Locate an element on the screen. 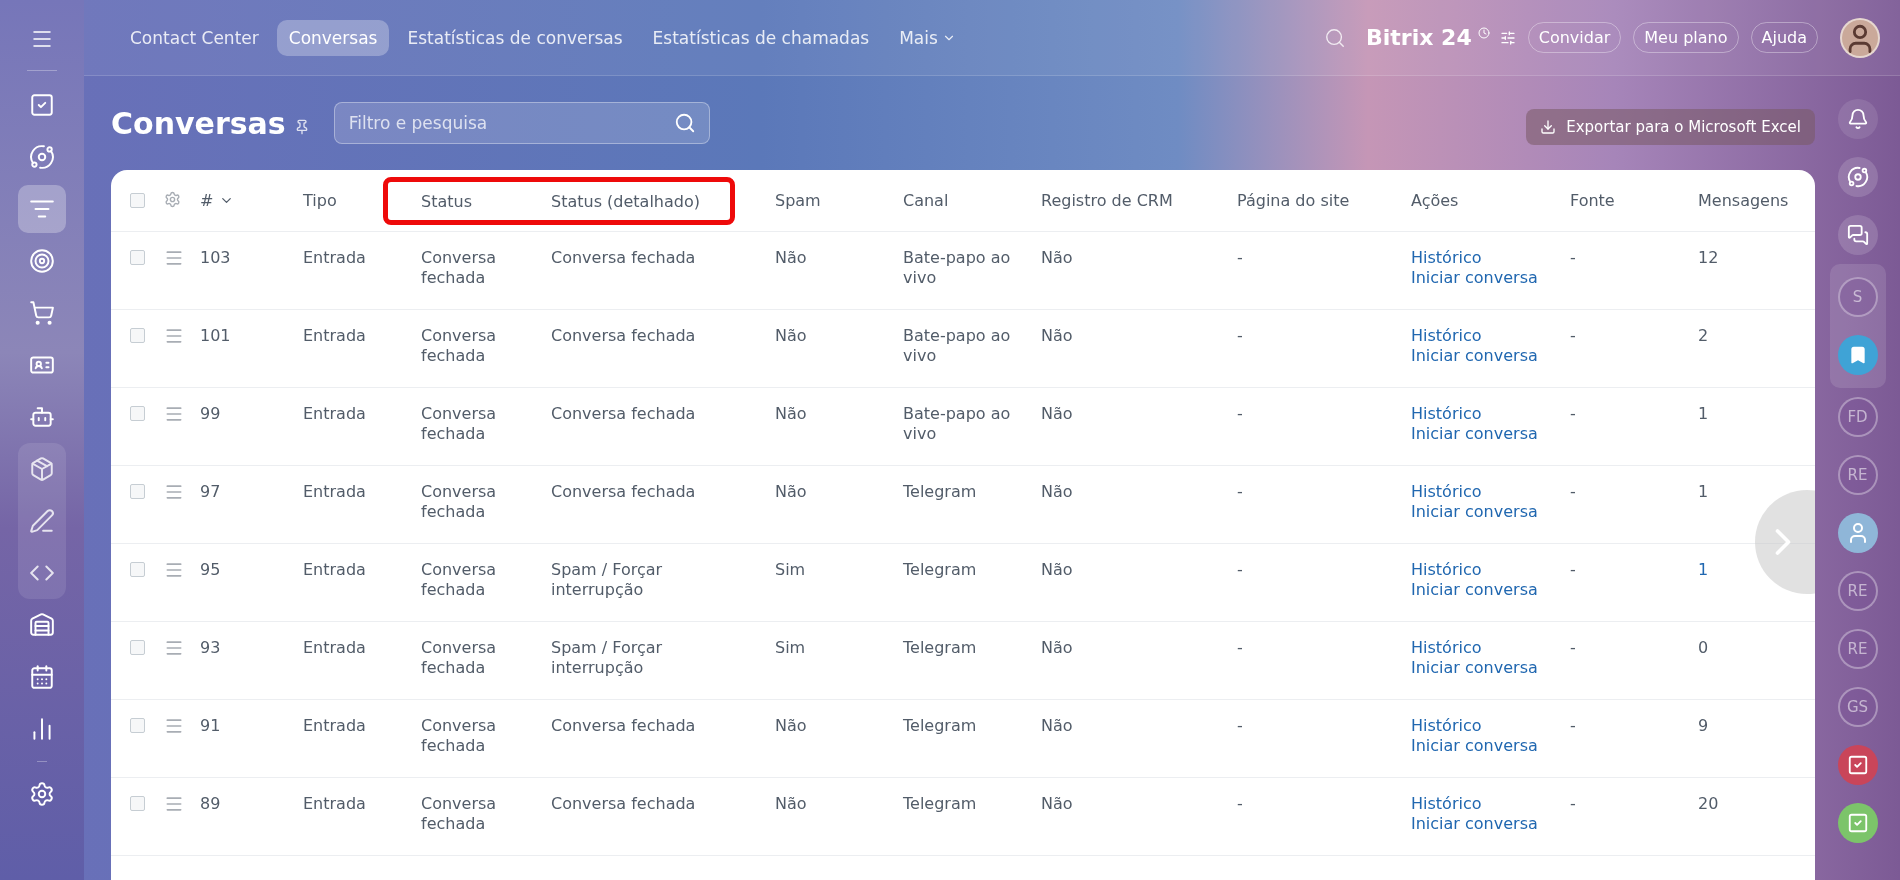 Image resolution: width=1900 pixels, height=880 pixels. calendar-icon is located at coordinates (42, 677).